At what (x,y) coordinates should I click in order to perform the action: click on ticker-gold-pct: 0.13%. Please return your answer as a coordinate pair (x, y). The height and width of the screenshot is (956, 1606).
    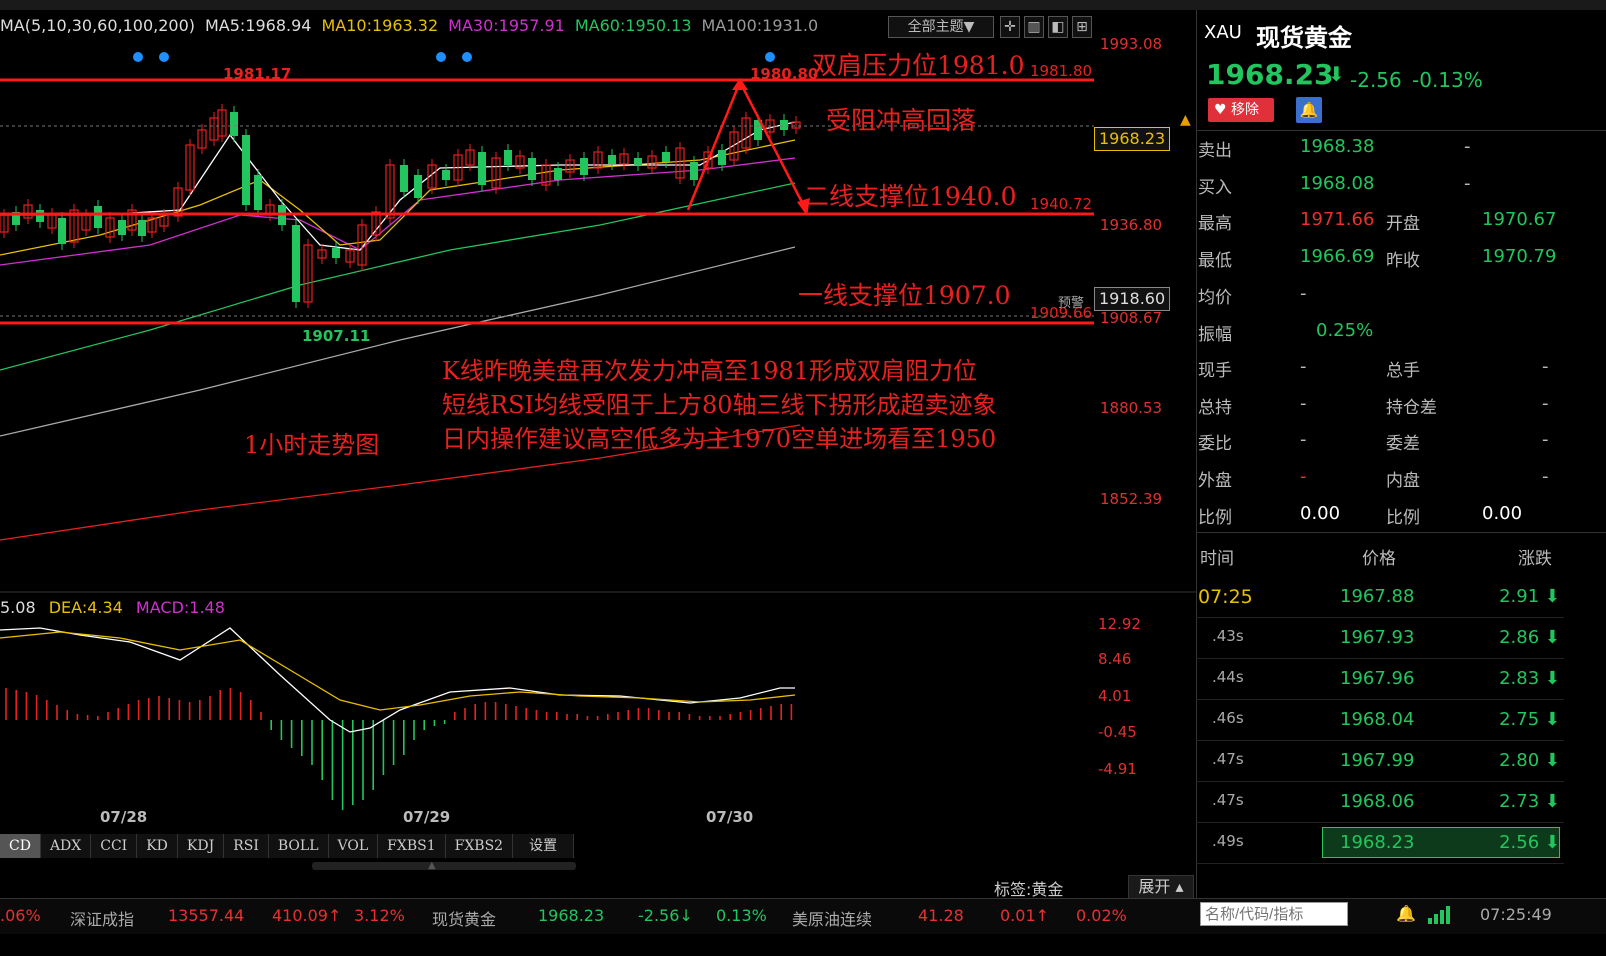
    Looking at the image, I should click on (741, 915).